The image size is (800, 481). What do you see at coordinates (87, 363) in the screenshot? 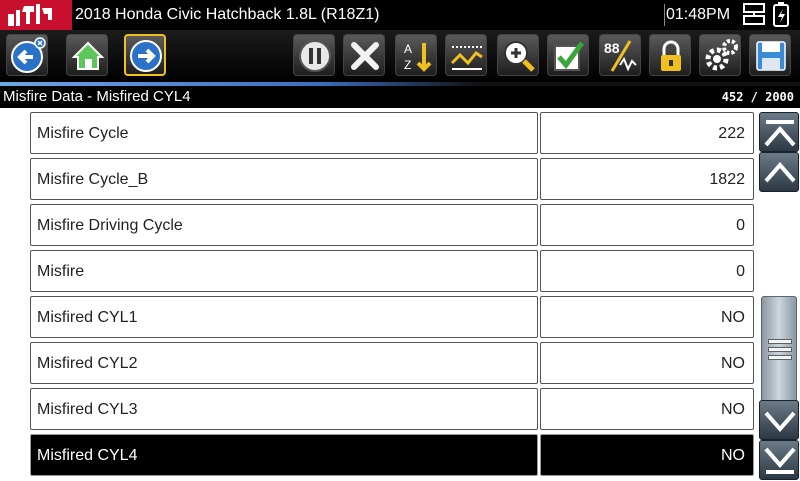
I see `parameter-name: Misfired CYL2` at bounding box center [87, 363].